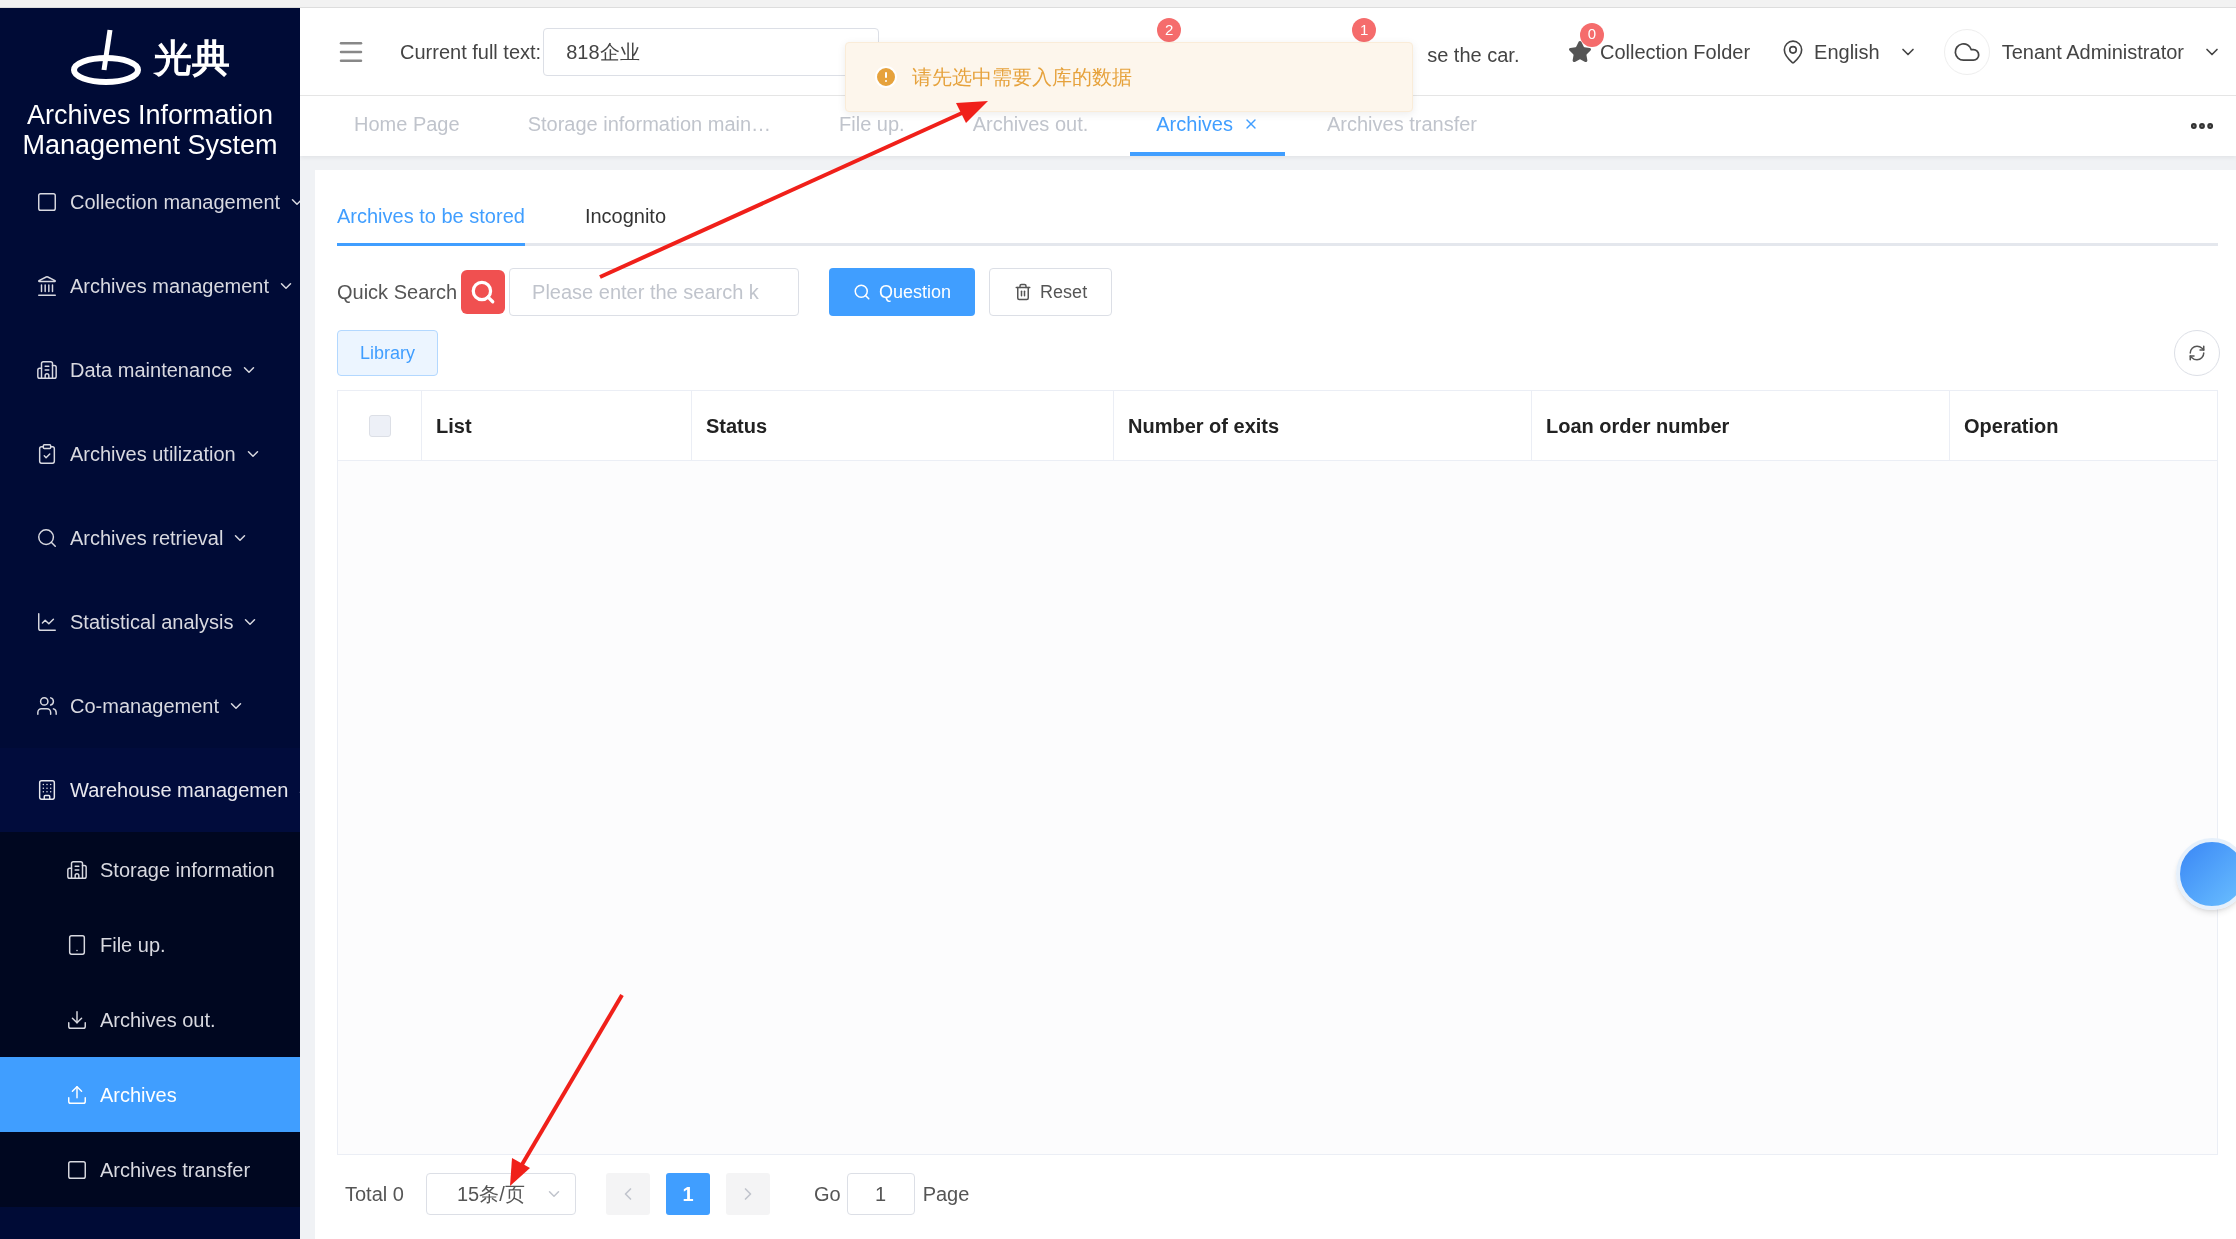  I want to click on user-menu: Tenant Administrator, so click(2092, 51).